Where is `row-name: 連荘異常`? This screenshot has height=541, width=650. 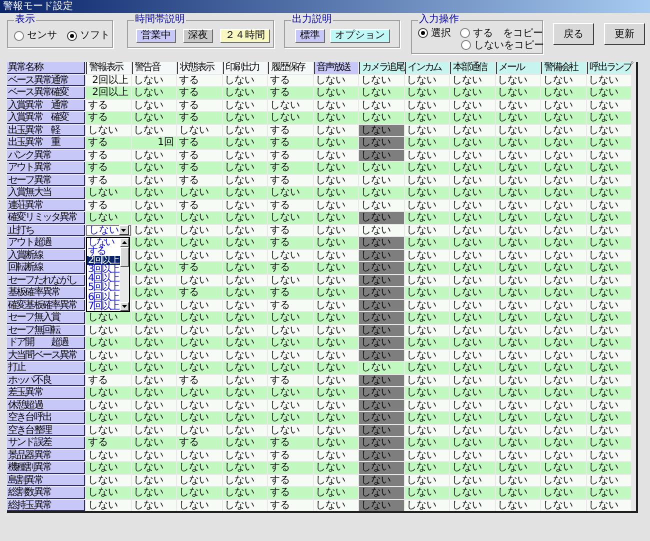 row-name: 連荘異常 is located at coordinates (46, 205).